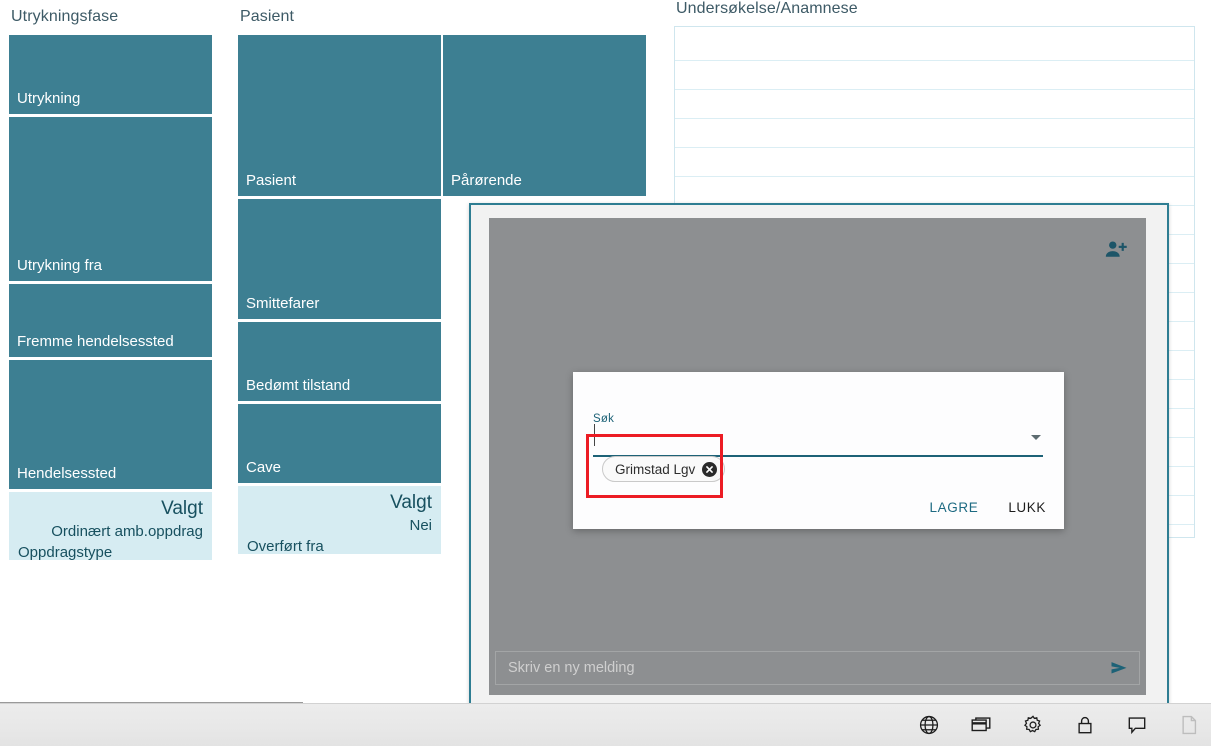 The width and height of the screenshot is (1211, 746). I want to click on search-dialog: Søk LAGRE LUKK, so click(818, 450).